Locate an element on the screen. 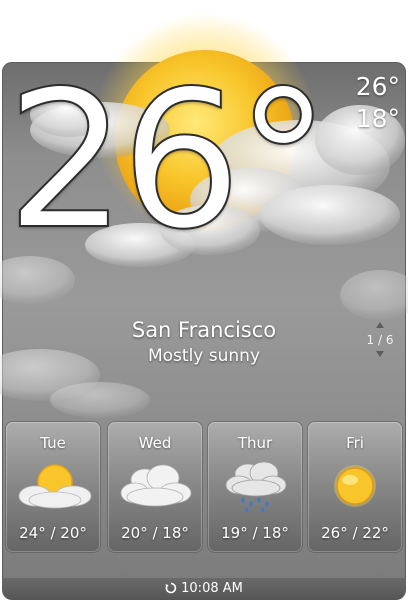 This screenshot has height=602, width=408. city-name: San Francisco is located at coordinates (204, 330).